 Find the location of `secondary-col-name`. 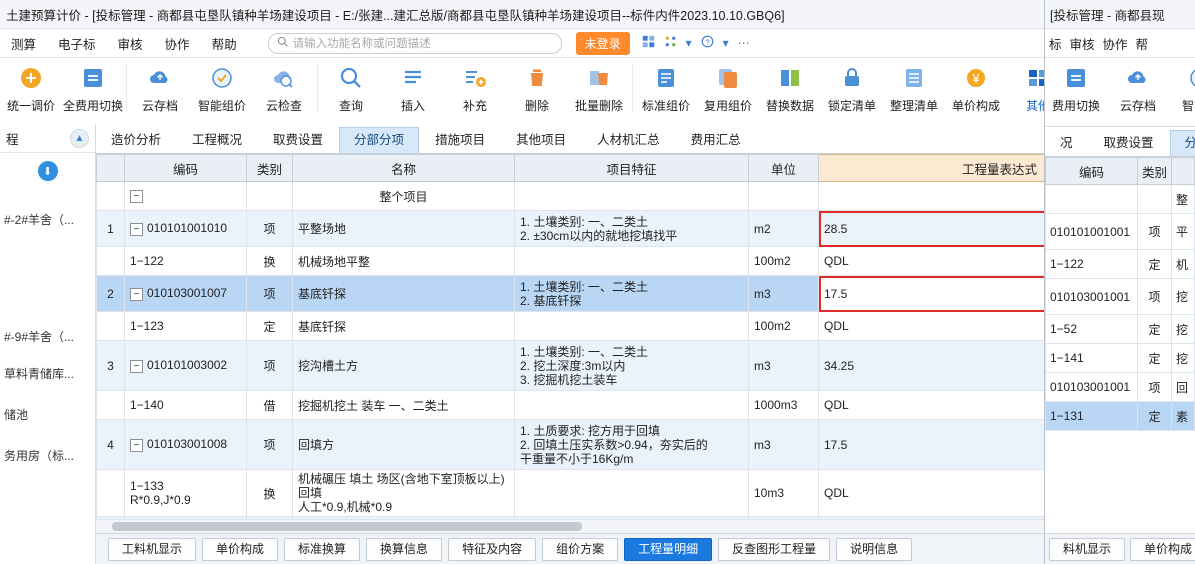

secondary-col-name is located at coordinates (1183, 171).